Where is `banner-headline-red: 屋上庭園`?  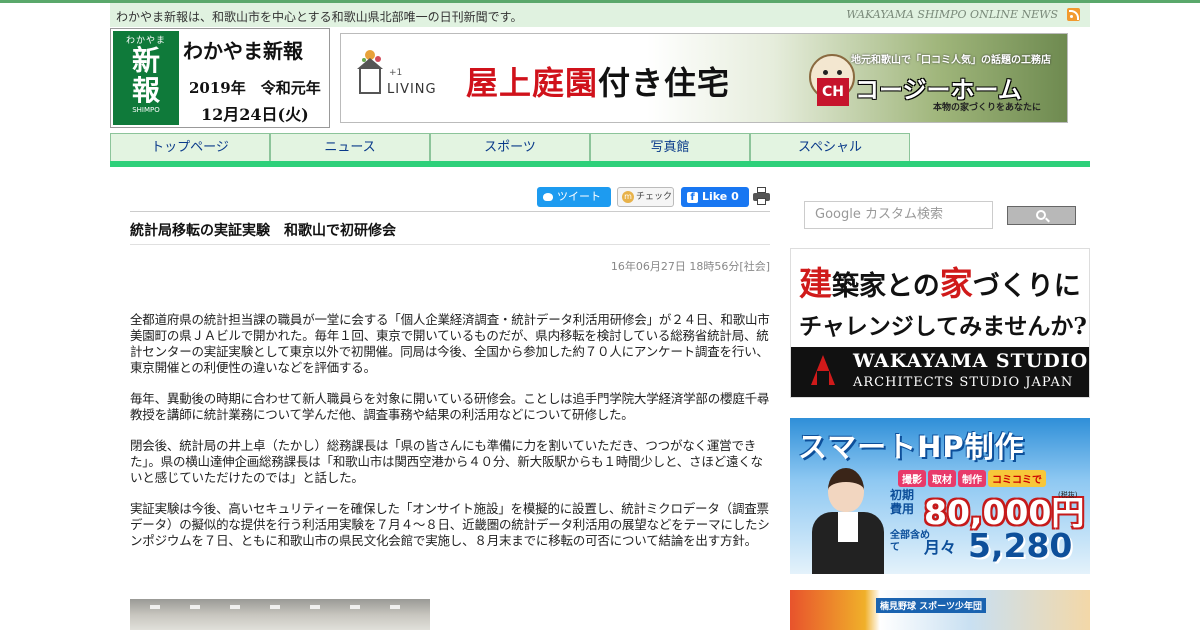
banner-headline-red: 屋上庭園 is located at coordinates (532, 83).